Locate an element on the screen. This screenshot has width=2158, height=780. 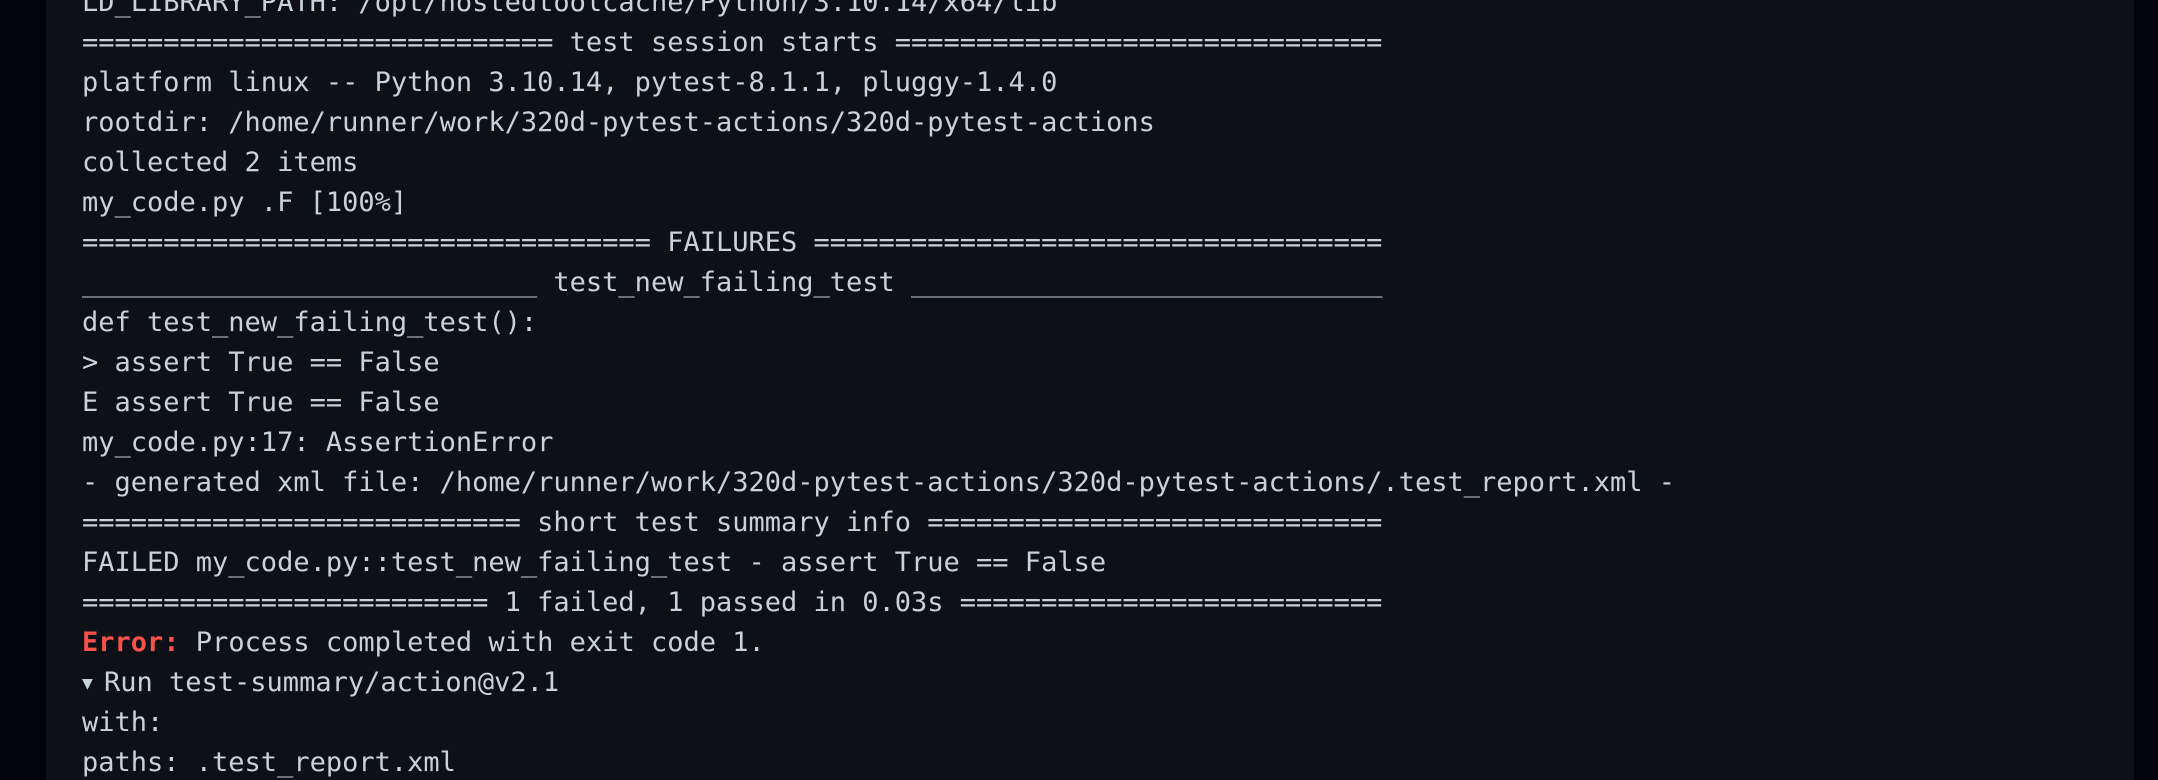
log-line-progress: my_code.py .F [100%] is located at coordinates (245, 202).